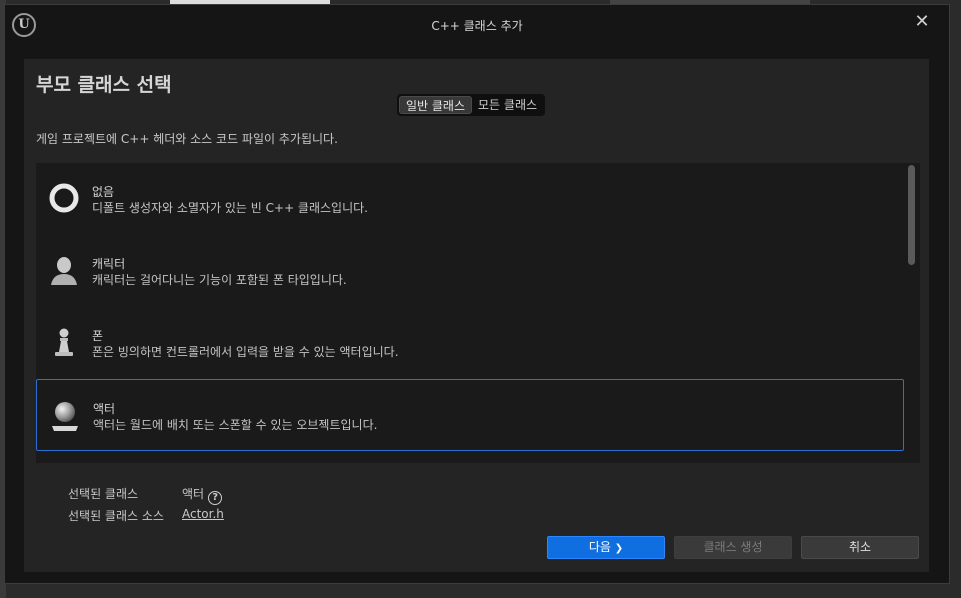  Describe the element at coordinates (470, 415) in the screenshot. I see `class-item-actor: 액터 액터는 월드에 배치 또는 스폰할 수 있는 오브젝트입니다.` at that location.